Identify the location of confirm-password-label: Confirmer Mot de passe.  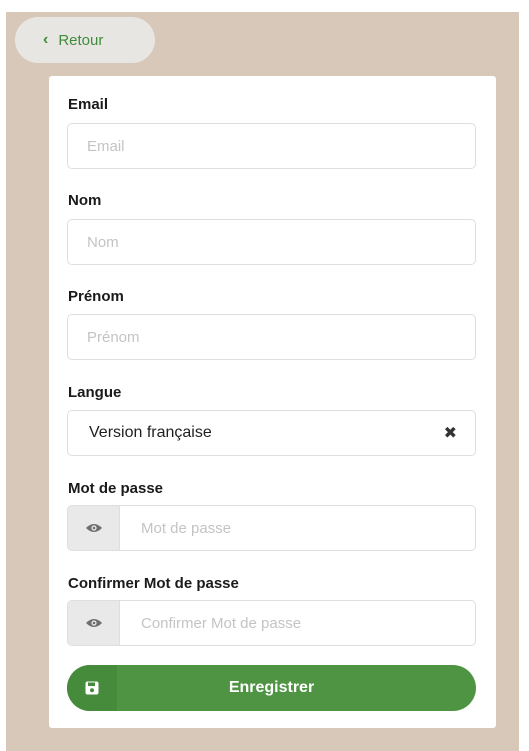
(153, 583).